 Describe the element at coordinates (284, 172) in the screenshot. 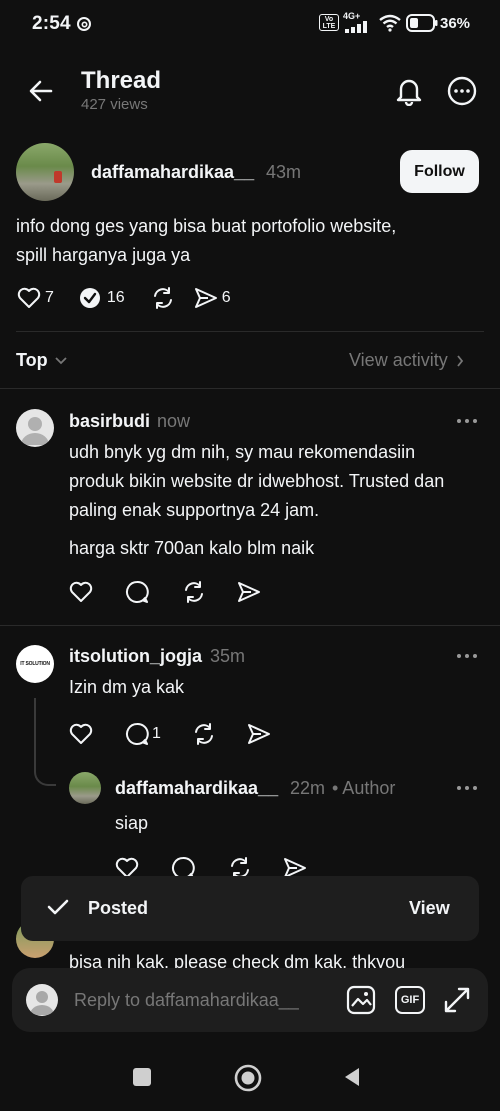

I see `post-time: 43m` at that location.